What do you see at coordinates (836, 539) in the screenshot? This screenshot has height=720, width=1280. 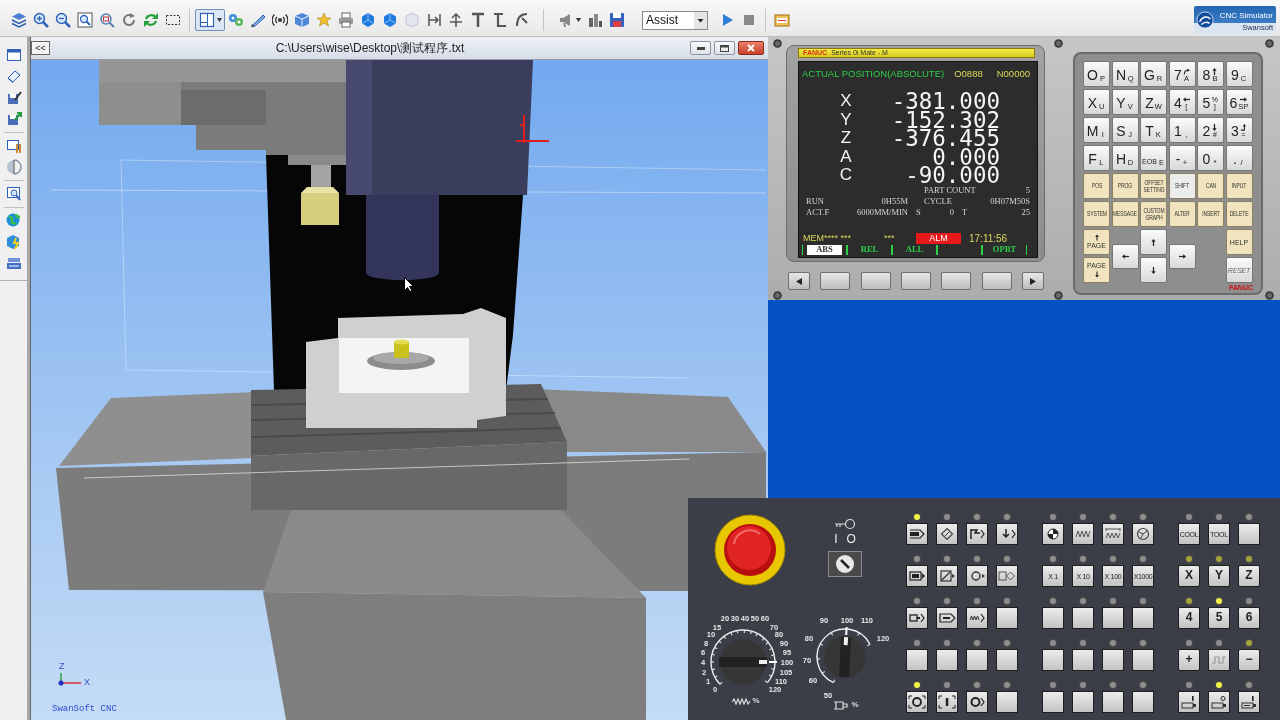 I see `on-symbol: I` at bounding box center [836, 539].